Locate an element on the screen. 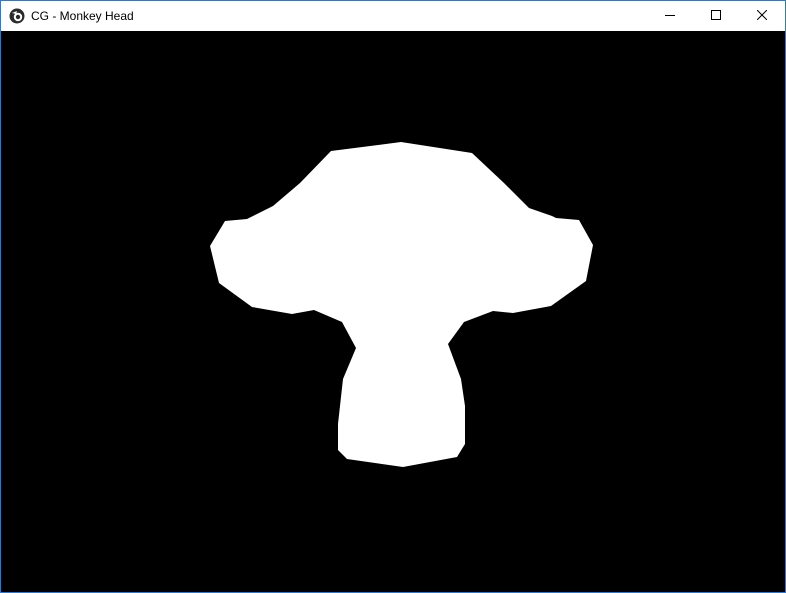  minimize-icon is located at coordinates (670, 16).